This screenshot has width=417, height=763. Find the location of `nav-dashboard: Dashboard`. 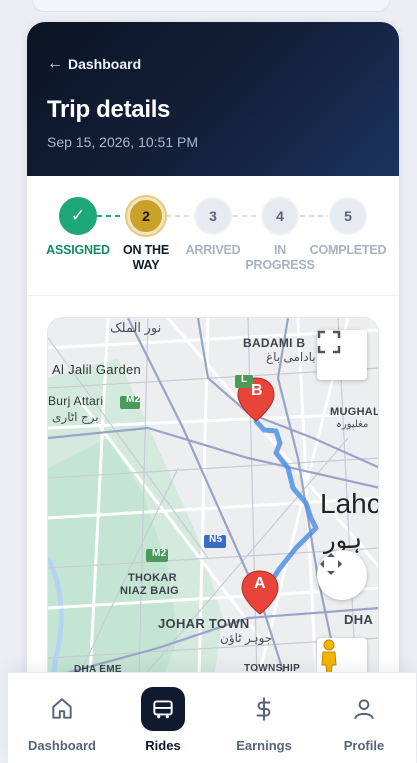

nav-dashboard: Dashboard is located at coordinates (62, 720).